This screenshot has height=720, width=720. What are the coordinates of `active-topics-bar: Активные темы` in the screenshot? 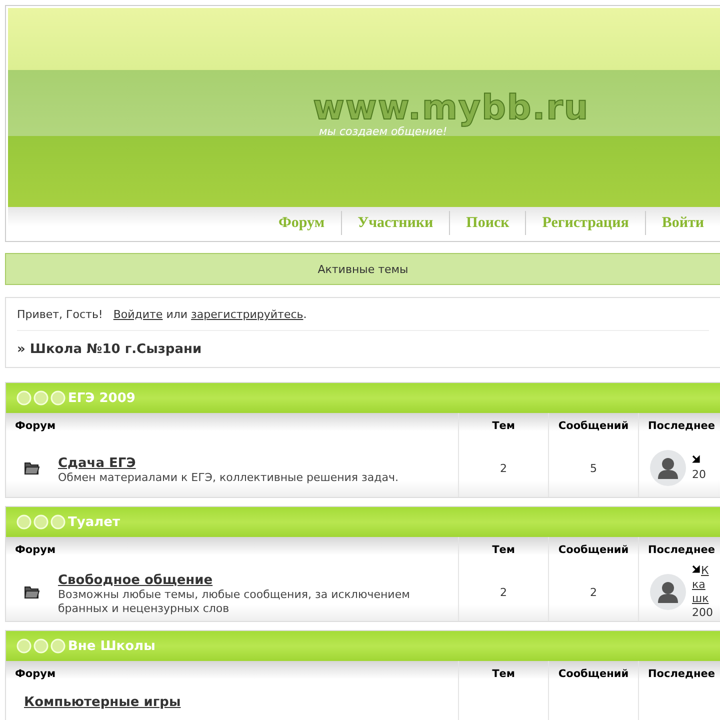 It's located at (362, 269).